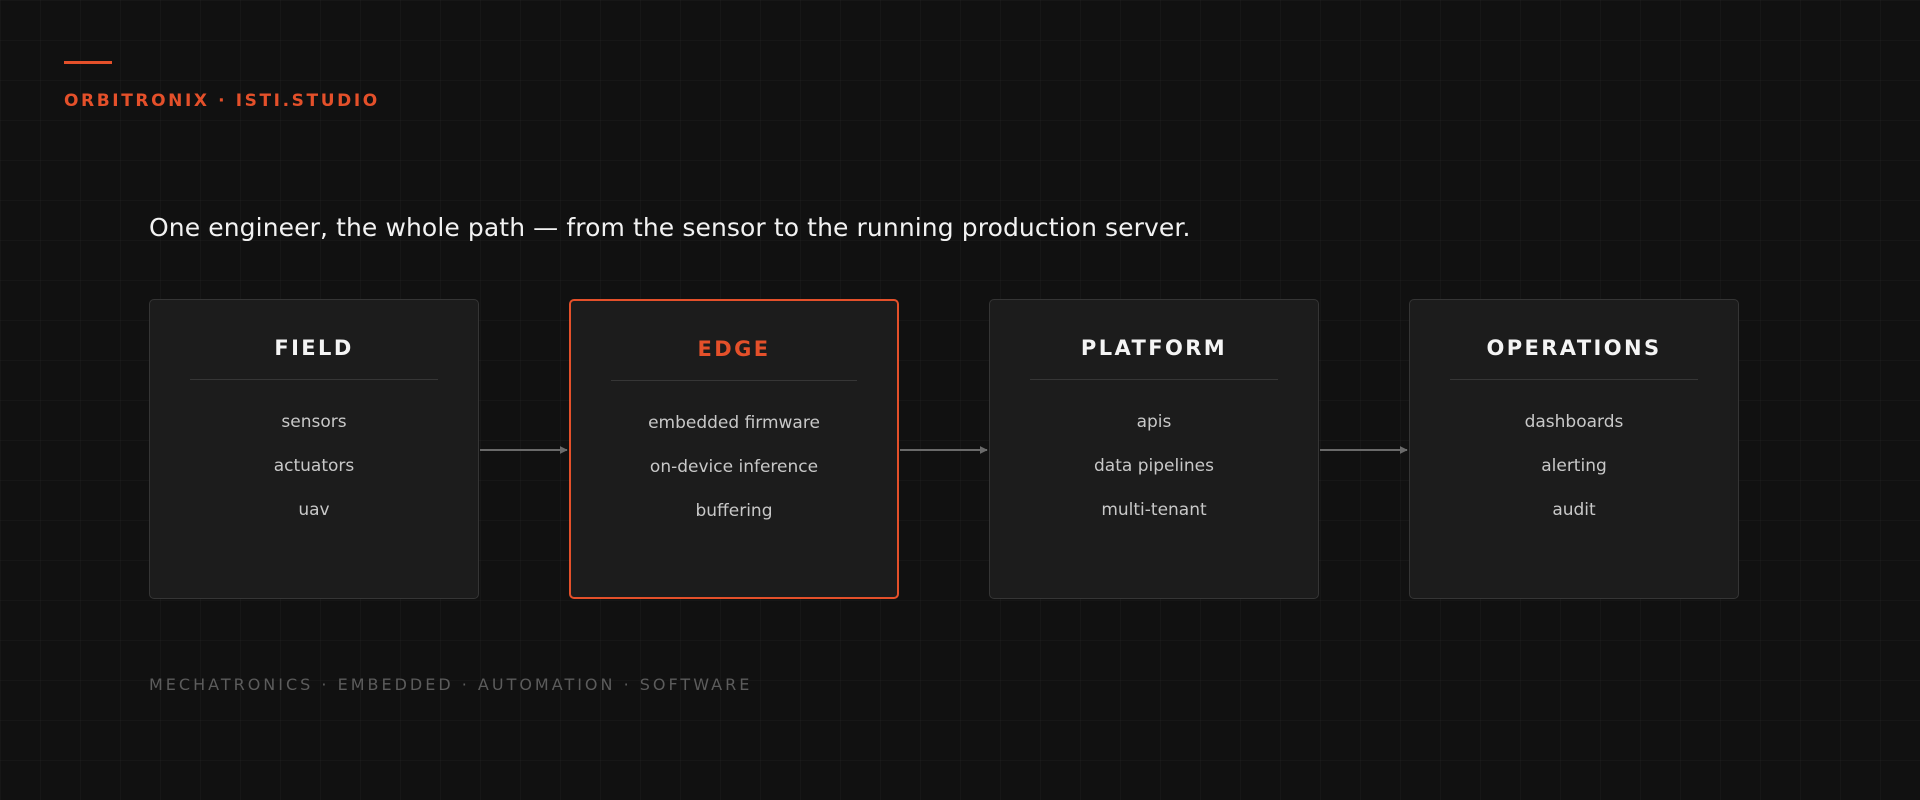  What do you see at coordinates (734, 467) in the screenshot?
I see `stage-item: on-device inference` at bounding box center [734, 467].